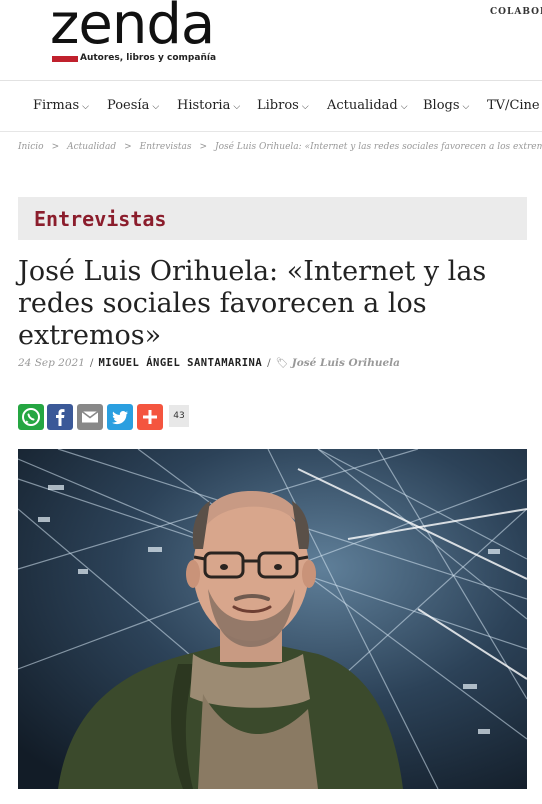  I want to click on nav-item-blogs: Blogs ⌵, so click(446, 105).